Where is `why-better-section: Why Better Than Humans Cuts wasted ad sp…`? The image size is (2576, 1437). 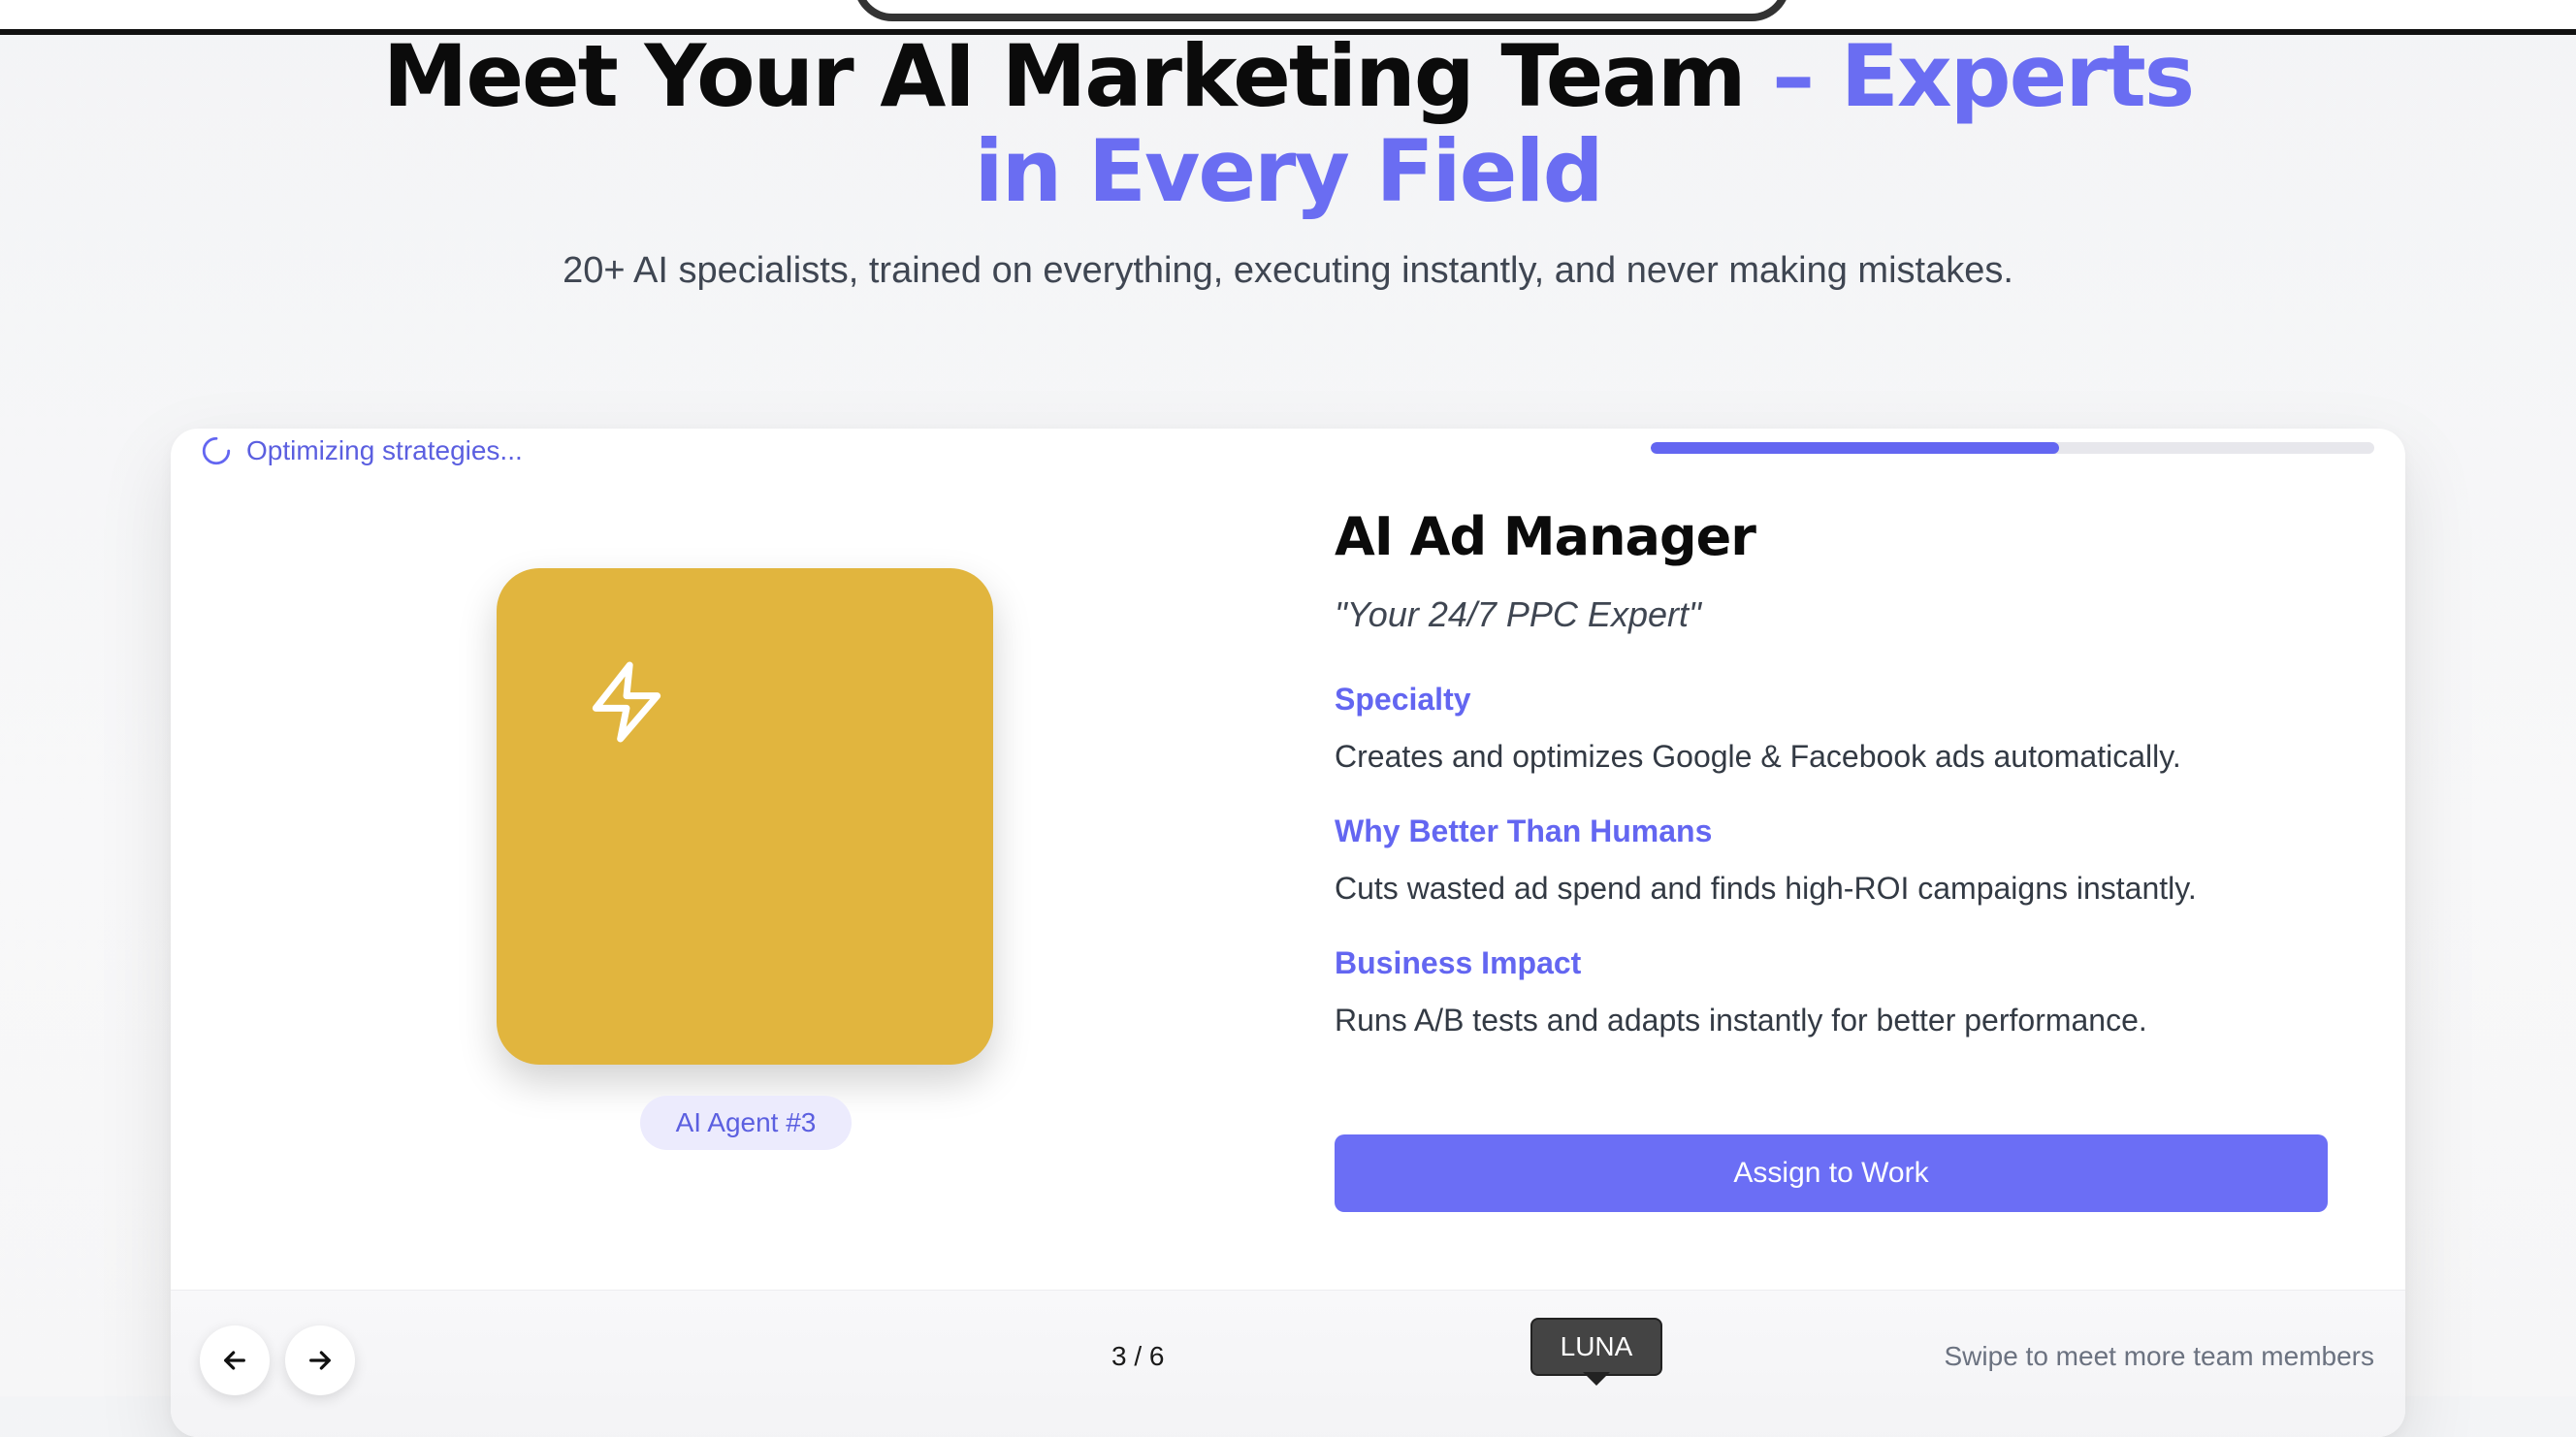 why-better-section: Why Better Than Humans Cuts wasted ad sp… is located at coordinates (1834, 860).